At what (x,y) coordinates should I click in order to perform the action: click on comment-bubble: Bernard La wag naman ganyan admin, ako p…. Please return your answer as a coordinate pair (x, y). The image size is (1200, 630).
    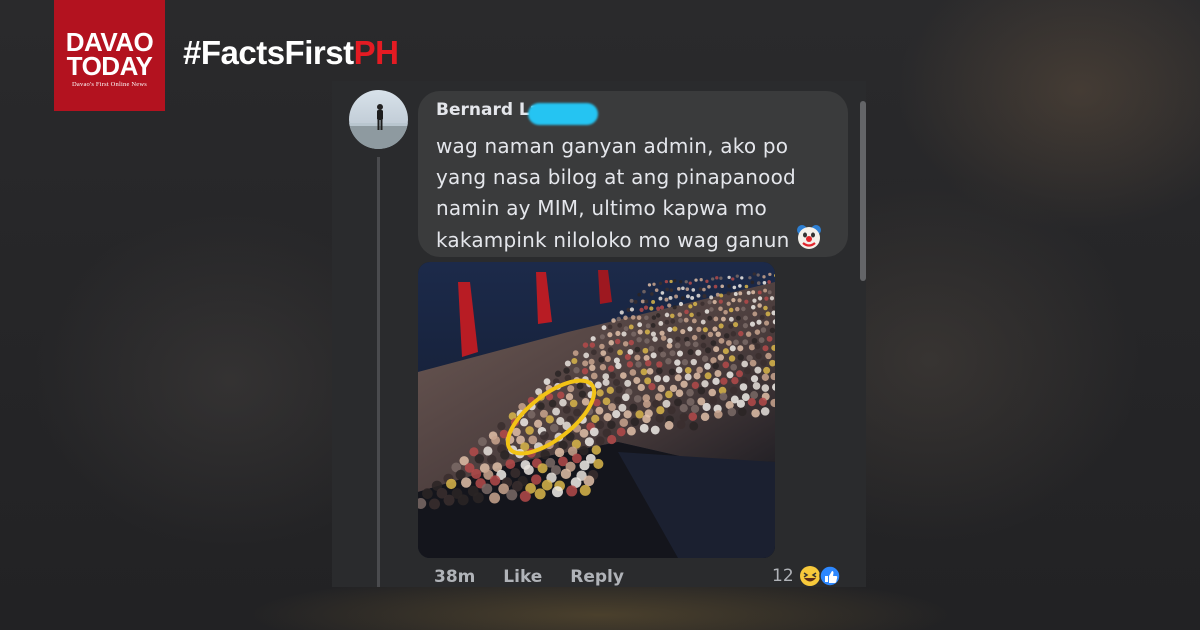
    Looking at the image, I should click on (633, 174).